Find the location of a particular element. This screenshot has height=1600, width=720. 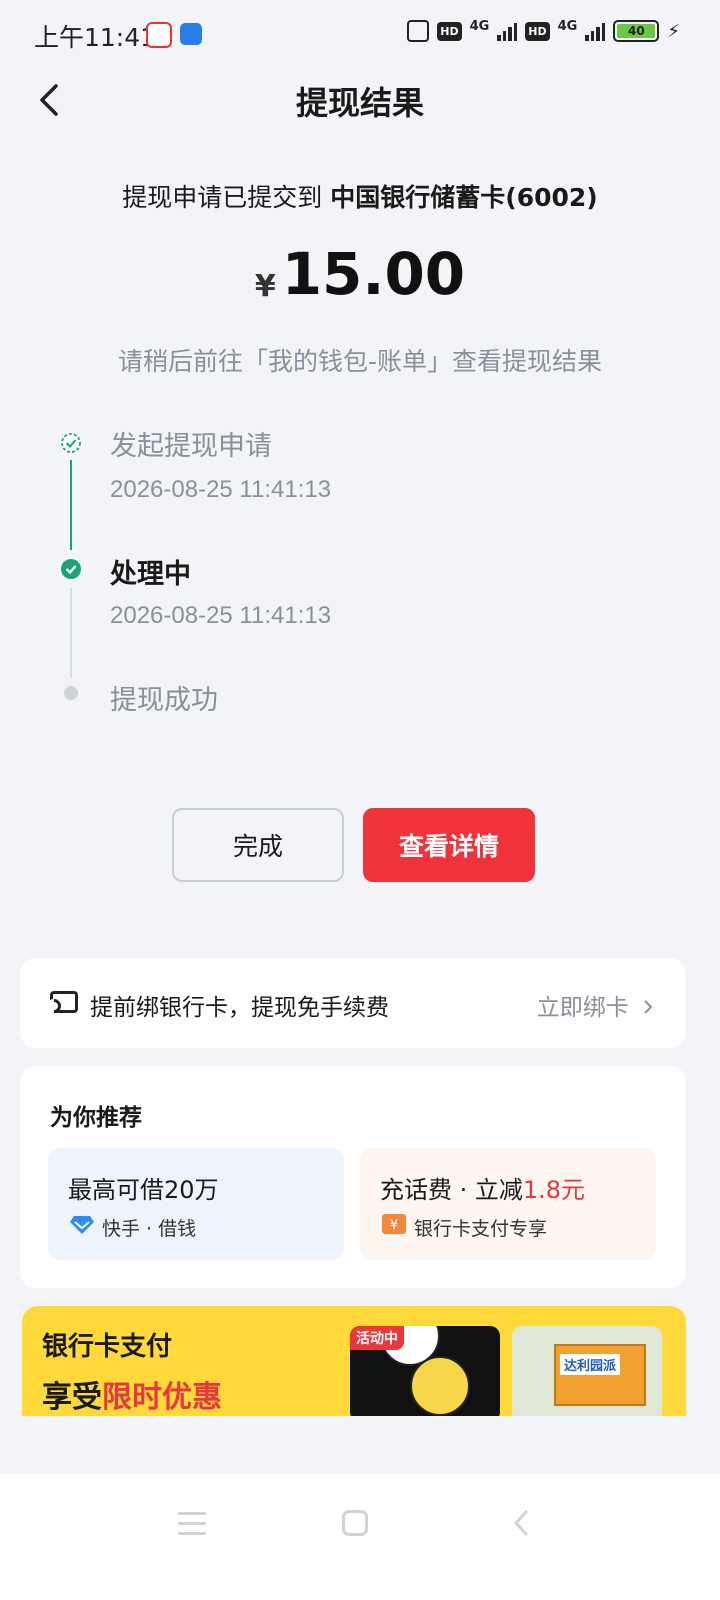

banner-line2: 享受限时优惠 is located at coordinates (132, 1394).